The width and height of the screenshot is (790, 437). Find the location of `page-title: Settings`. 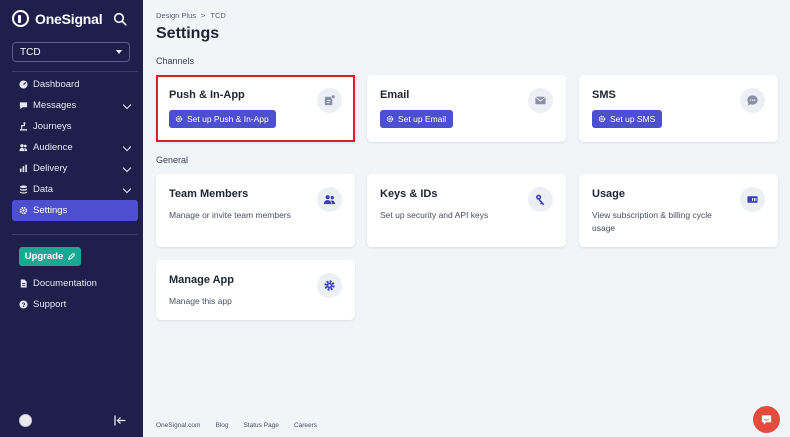

page-title: Settings is located at coordinates (188, 33).